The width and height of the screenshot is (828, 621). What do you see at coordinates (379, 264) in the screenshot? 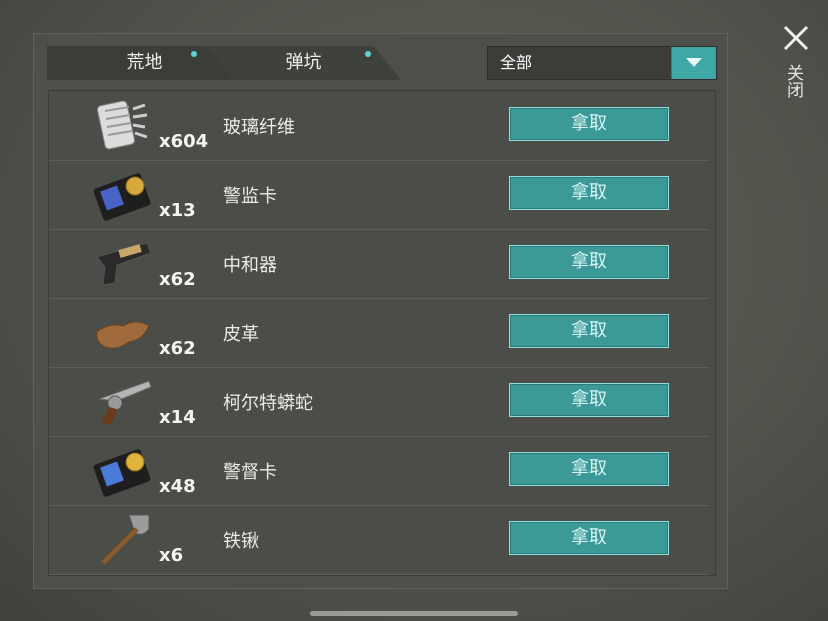
I see `list-item: x62 中和器 拿取` at bounding box center [379, 264].